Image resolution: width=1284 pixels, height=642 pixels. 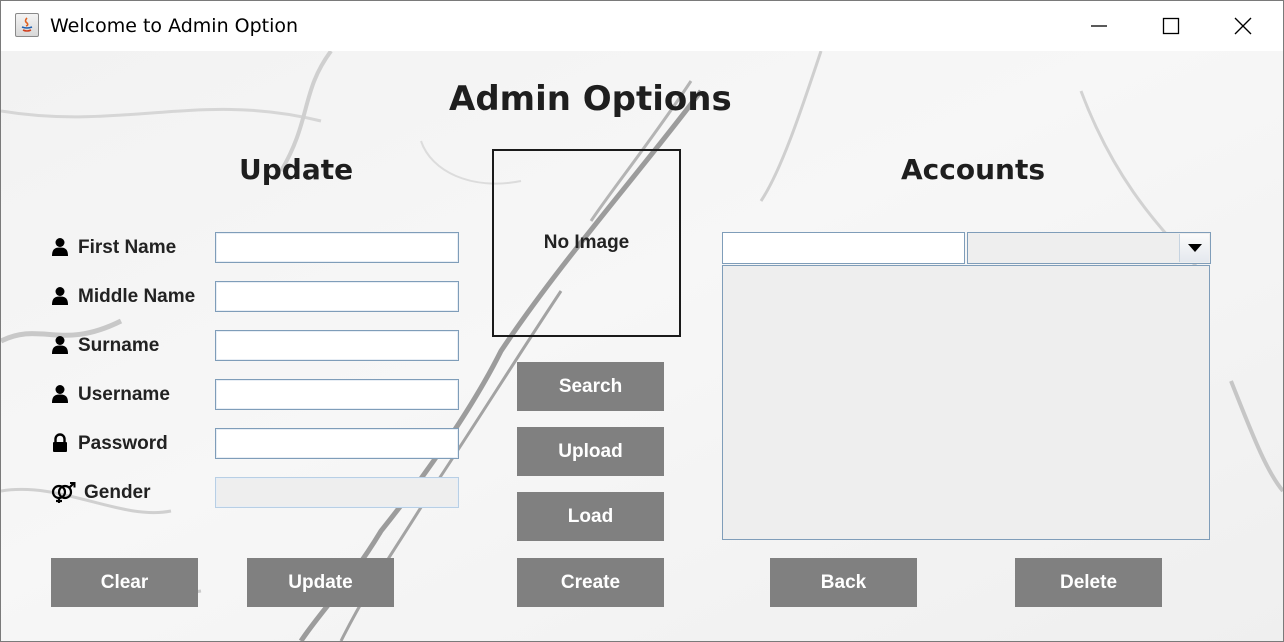 I want to click on password-label-text: Password, so click(x=123, y=443).